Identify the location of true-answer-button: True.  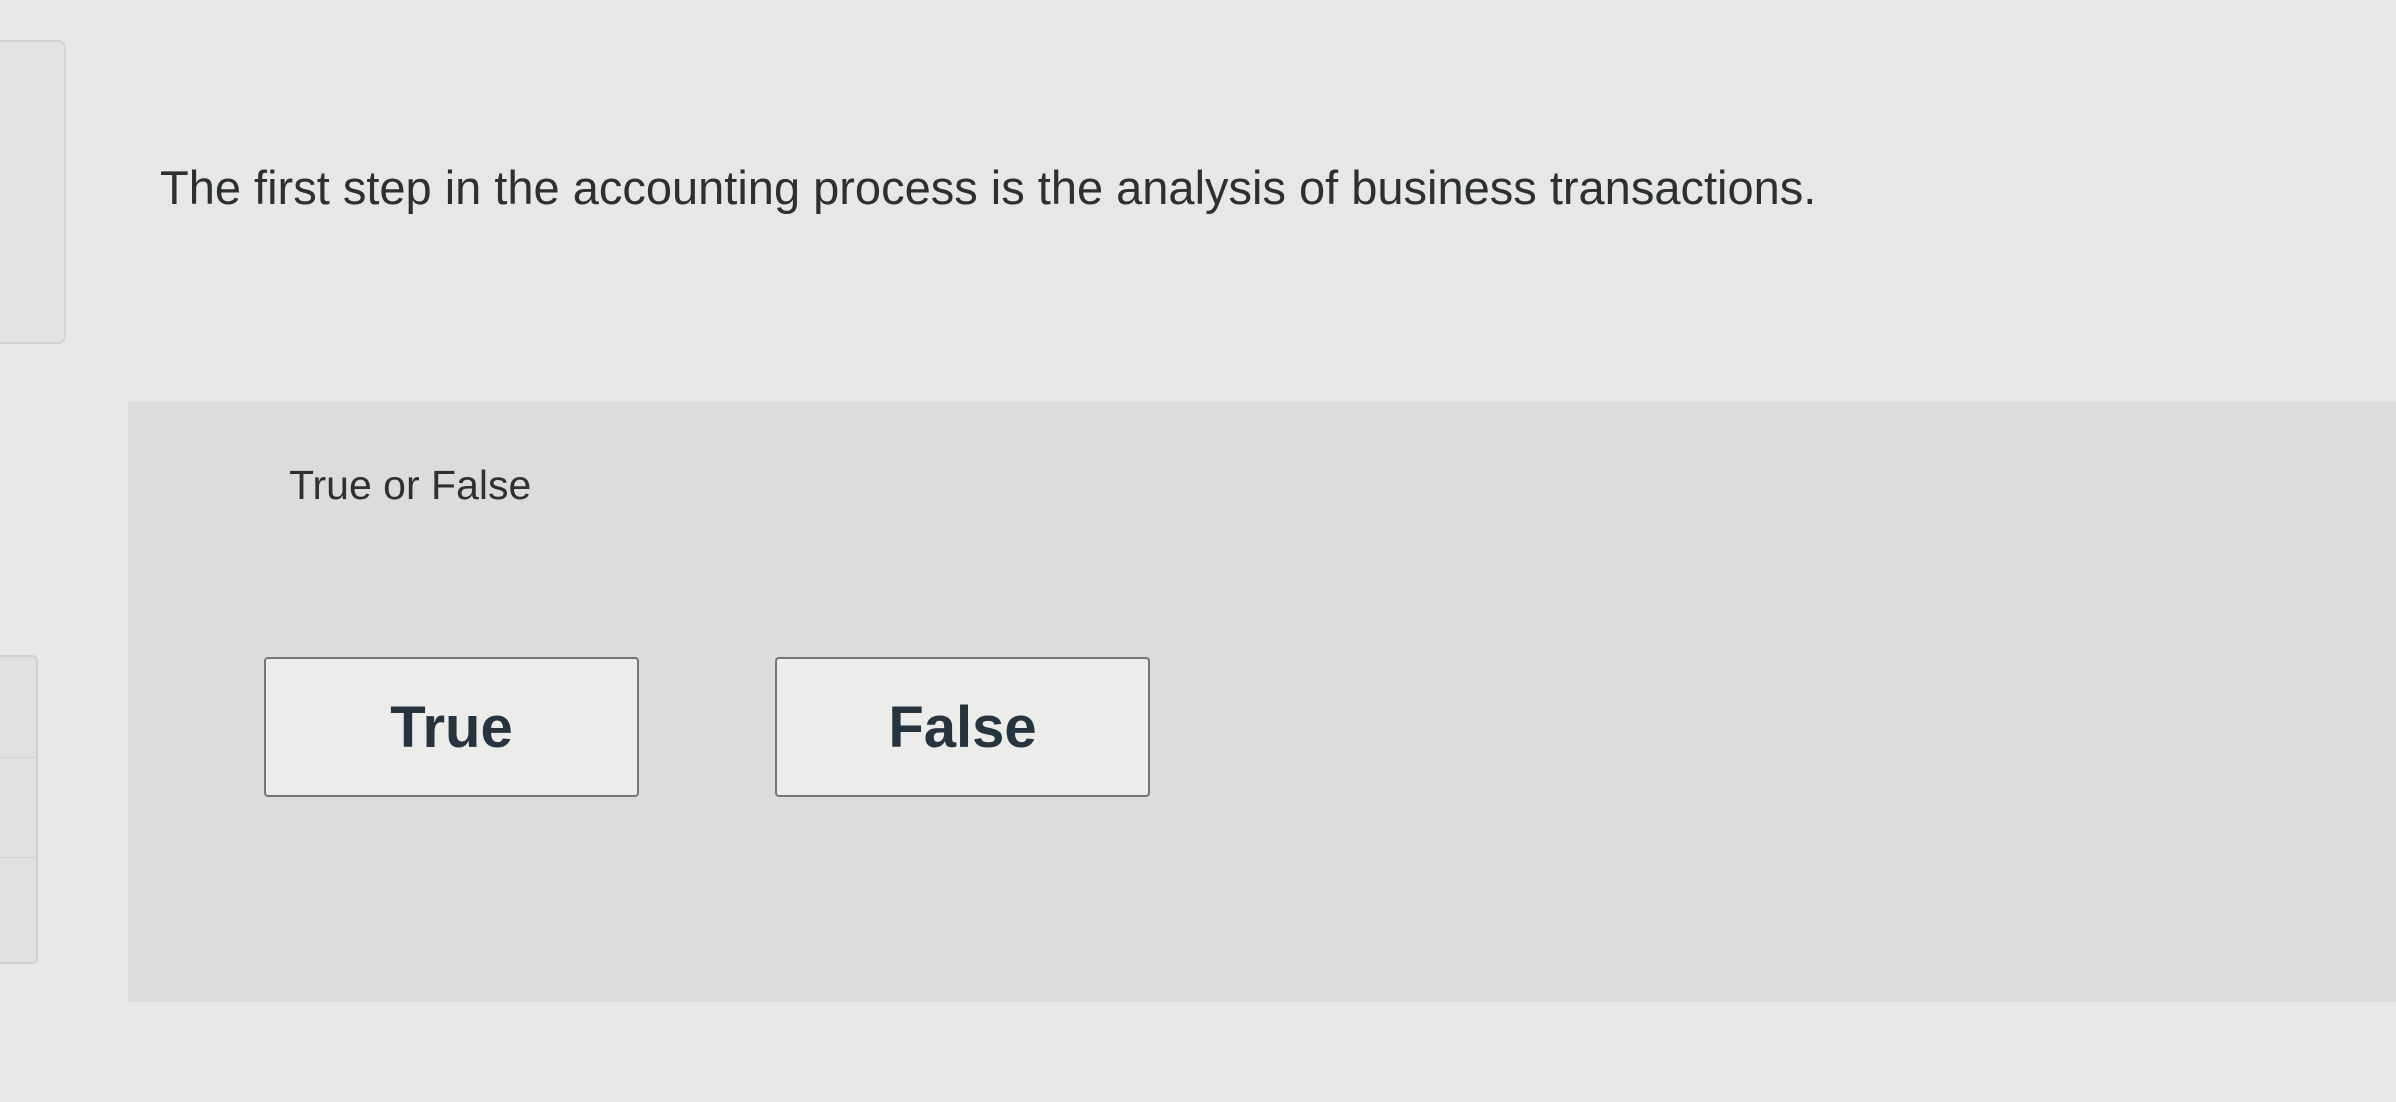
(451, 727).